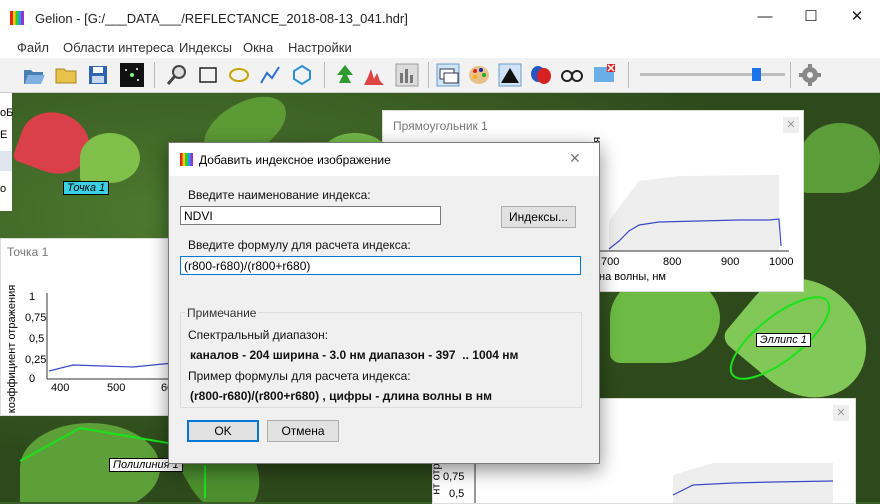  Describe the element at coordinates (258, 47) in the screenshot. I see `menu-windows: Окна` at that location.